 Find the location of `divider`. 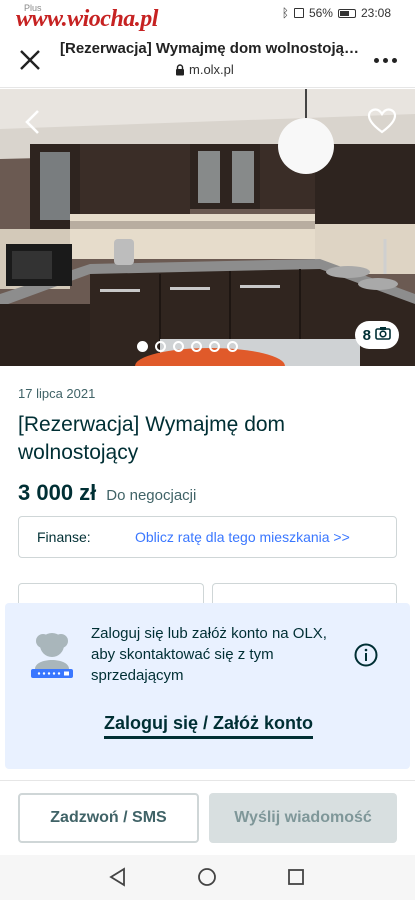

divider is located at coordinates (207, 780).